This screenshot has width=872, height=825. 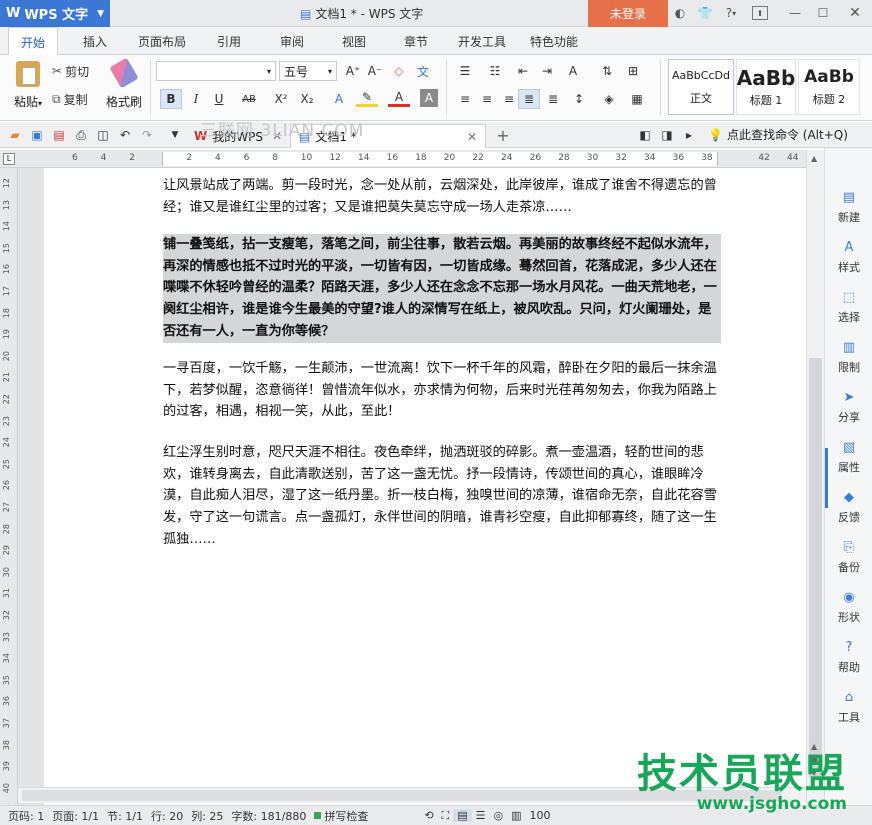 I want to click on panel-item-6: ◆ 反馈, so click(x=848, y=507).